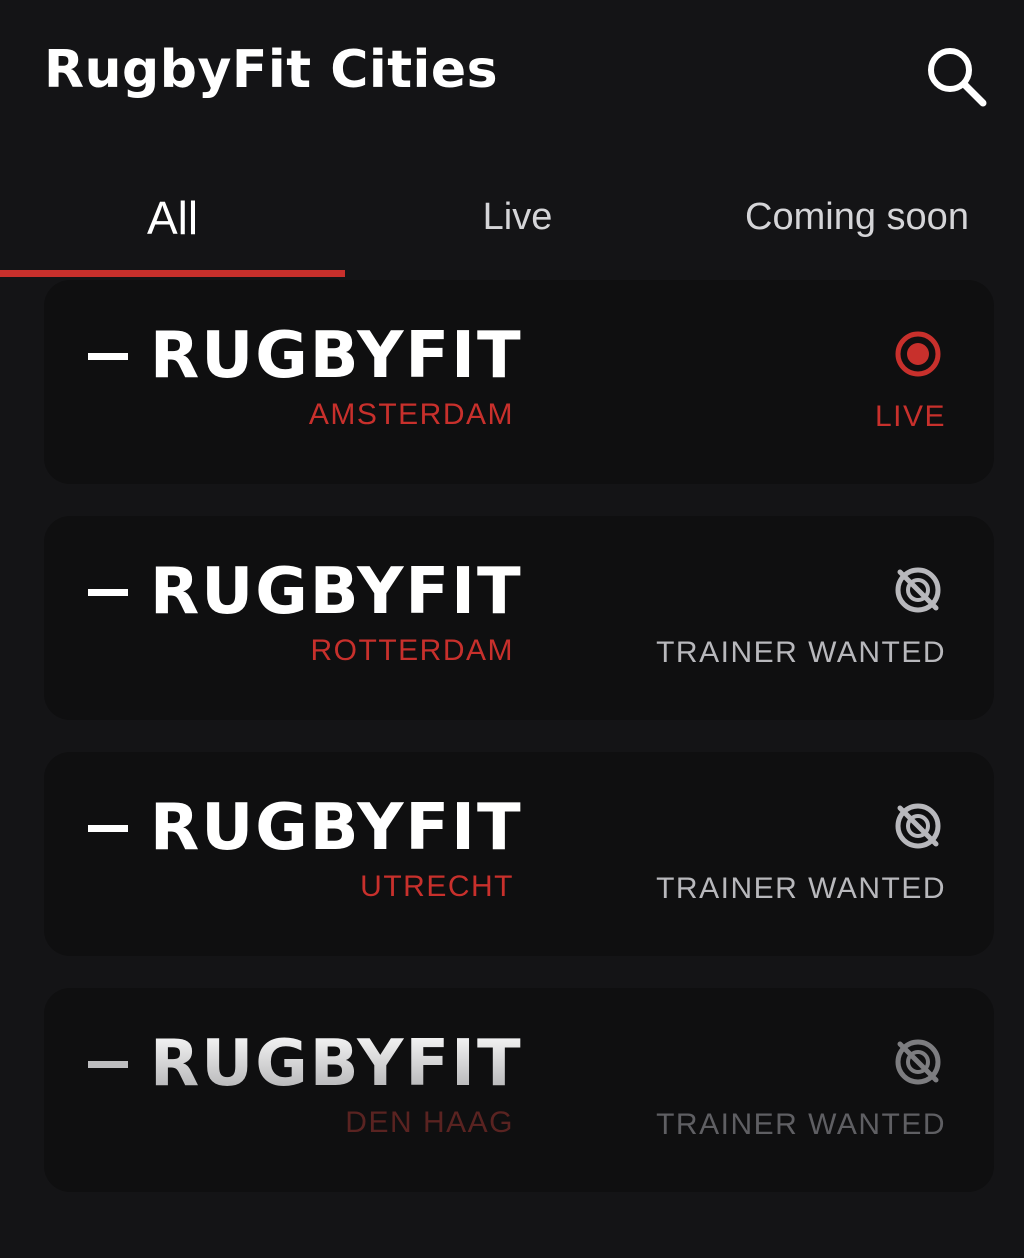 The height and width of the screenshot is (1258, 1024). I want to click on search-button, so click(955, 75).